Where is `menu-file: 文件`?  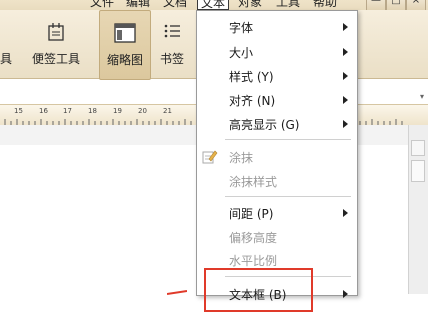
menu-file: 文件 is located at coordinates (102, 5).